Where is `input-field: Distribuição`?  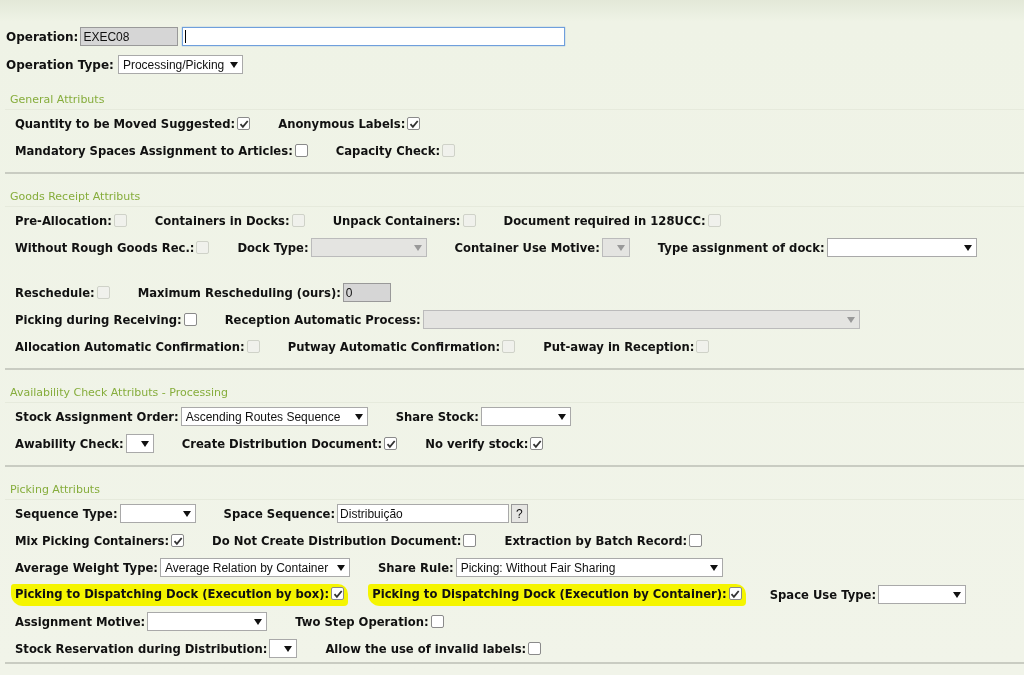 input-field: Distribuição is located at coordinates (423, 513).